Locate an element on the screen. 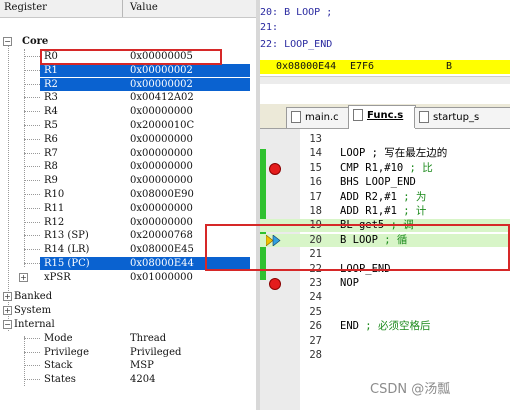 This screenshot has width=510, height=410. register-row: + xPSR 0x01000000 is located at coordinates (128, 277).